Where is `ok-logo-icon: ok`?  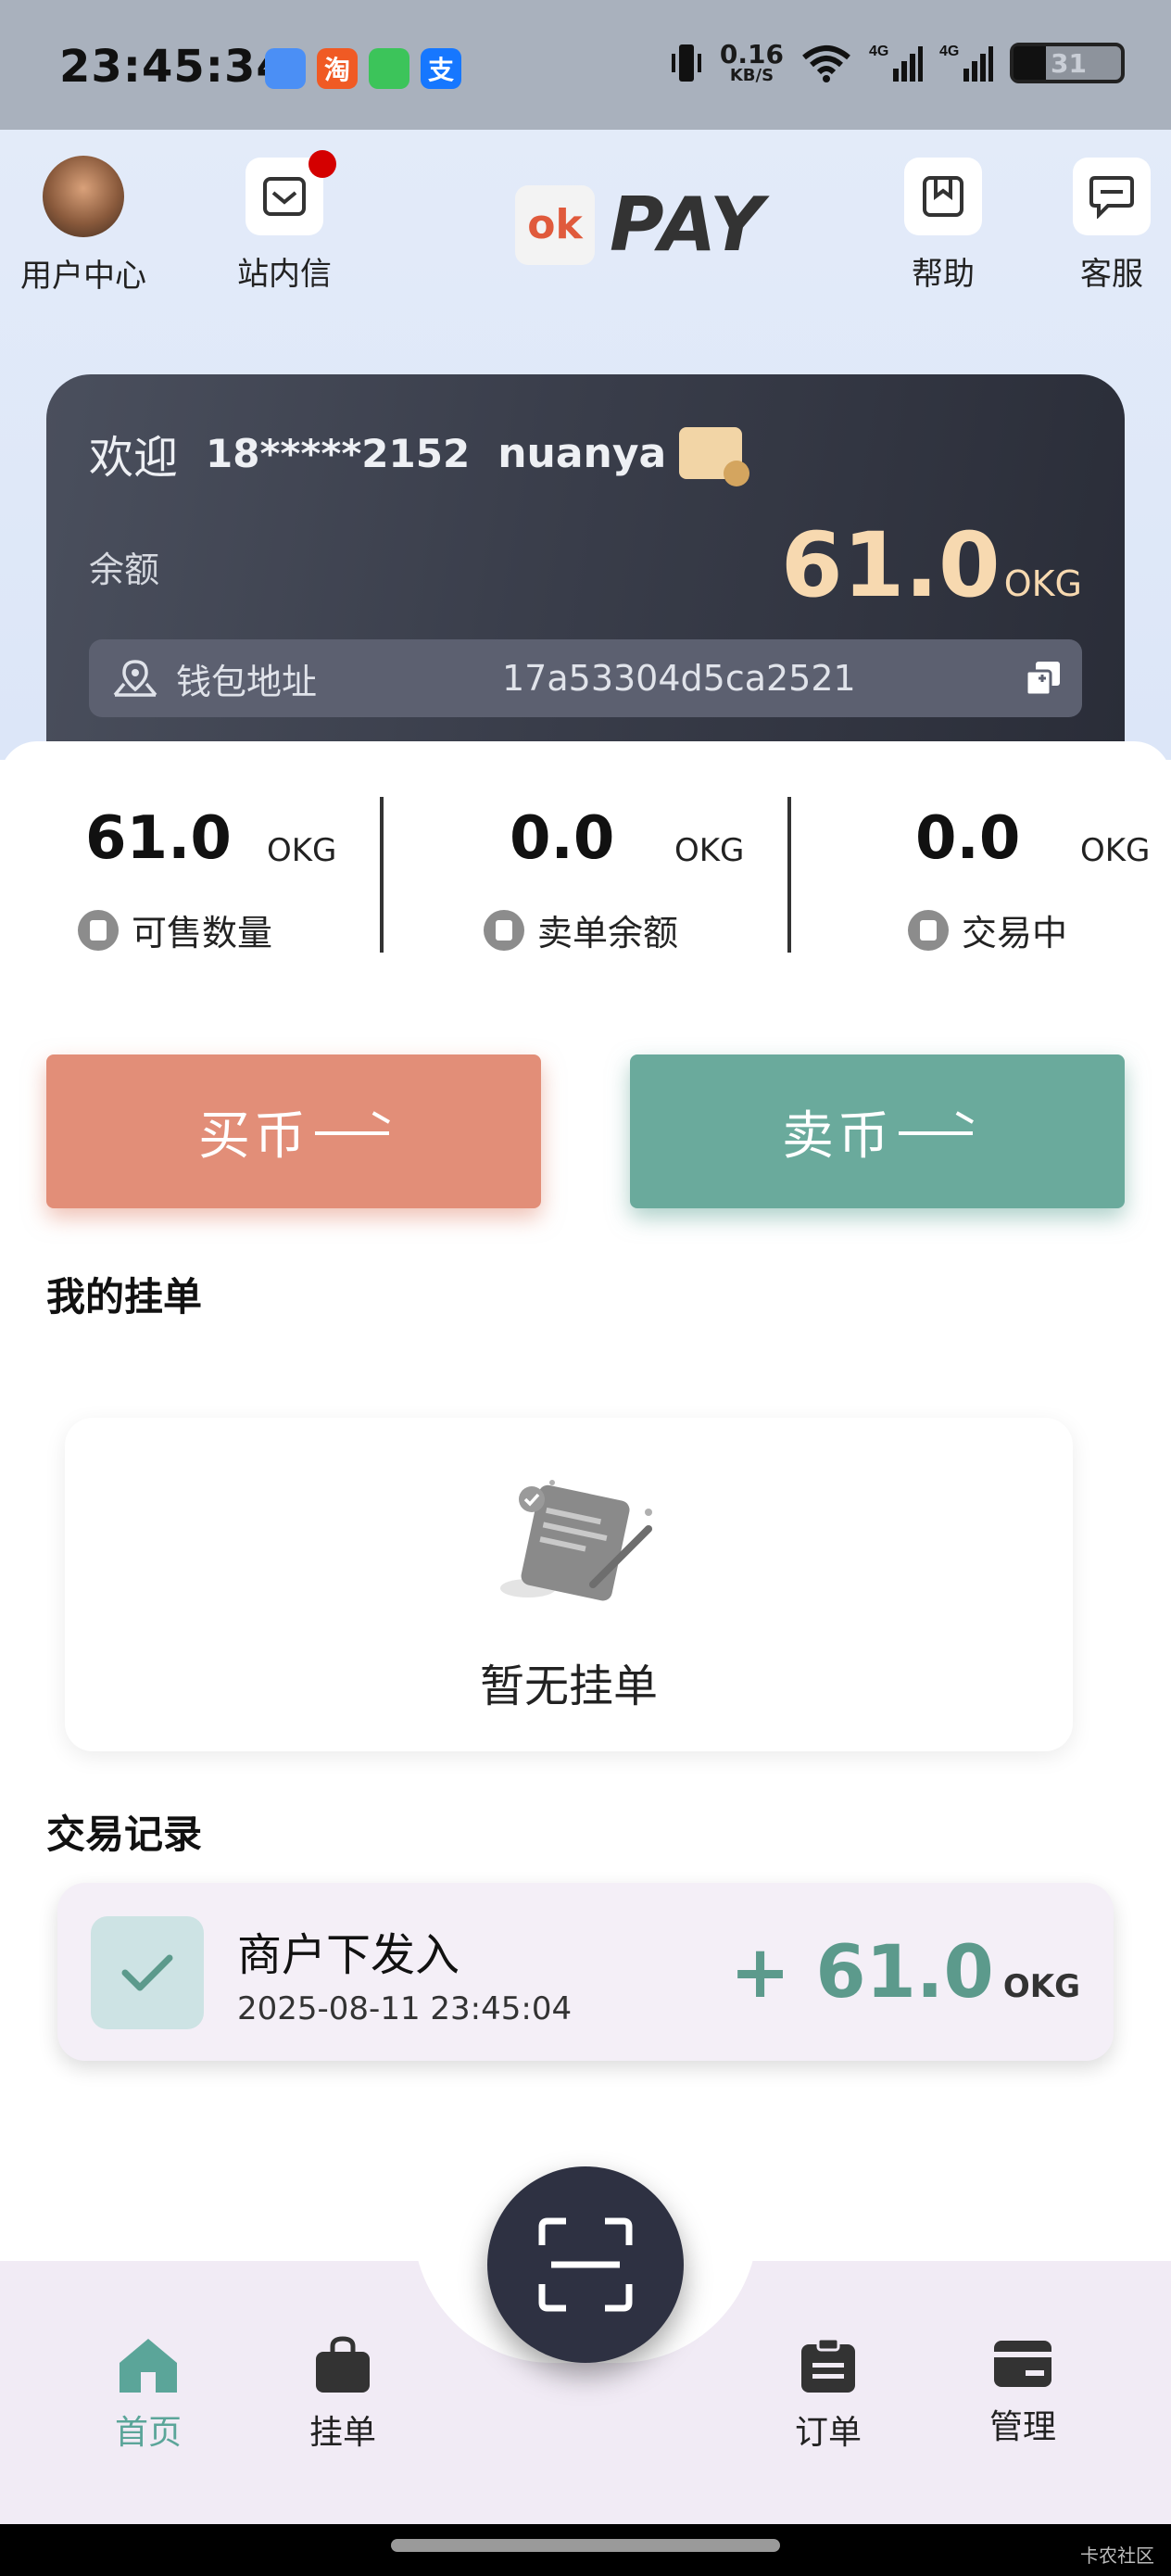 ok-logo-icon: ok is located at coordinates (555, 224).